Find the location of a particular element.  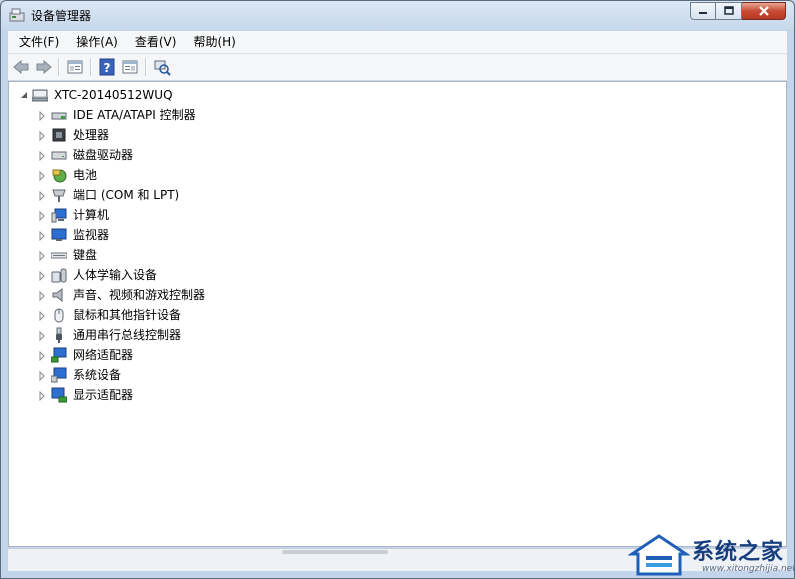

window-title: 设备管理器 is located at coordinates (61, 16).